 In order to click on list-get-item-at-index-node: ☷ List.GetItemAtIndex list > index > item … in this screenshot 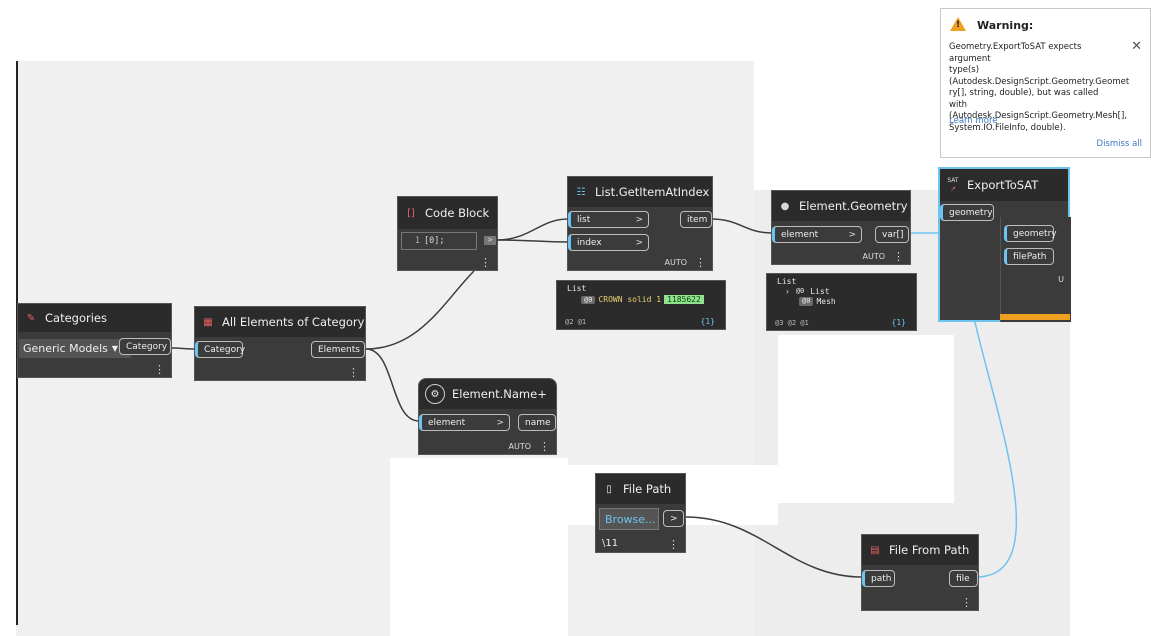, I will do `click(640, 223)`.